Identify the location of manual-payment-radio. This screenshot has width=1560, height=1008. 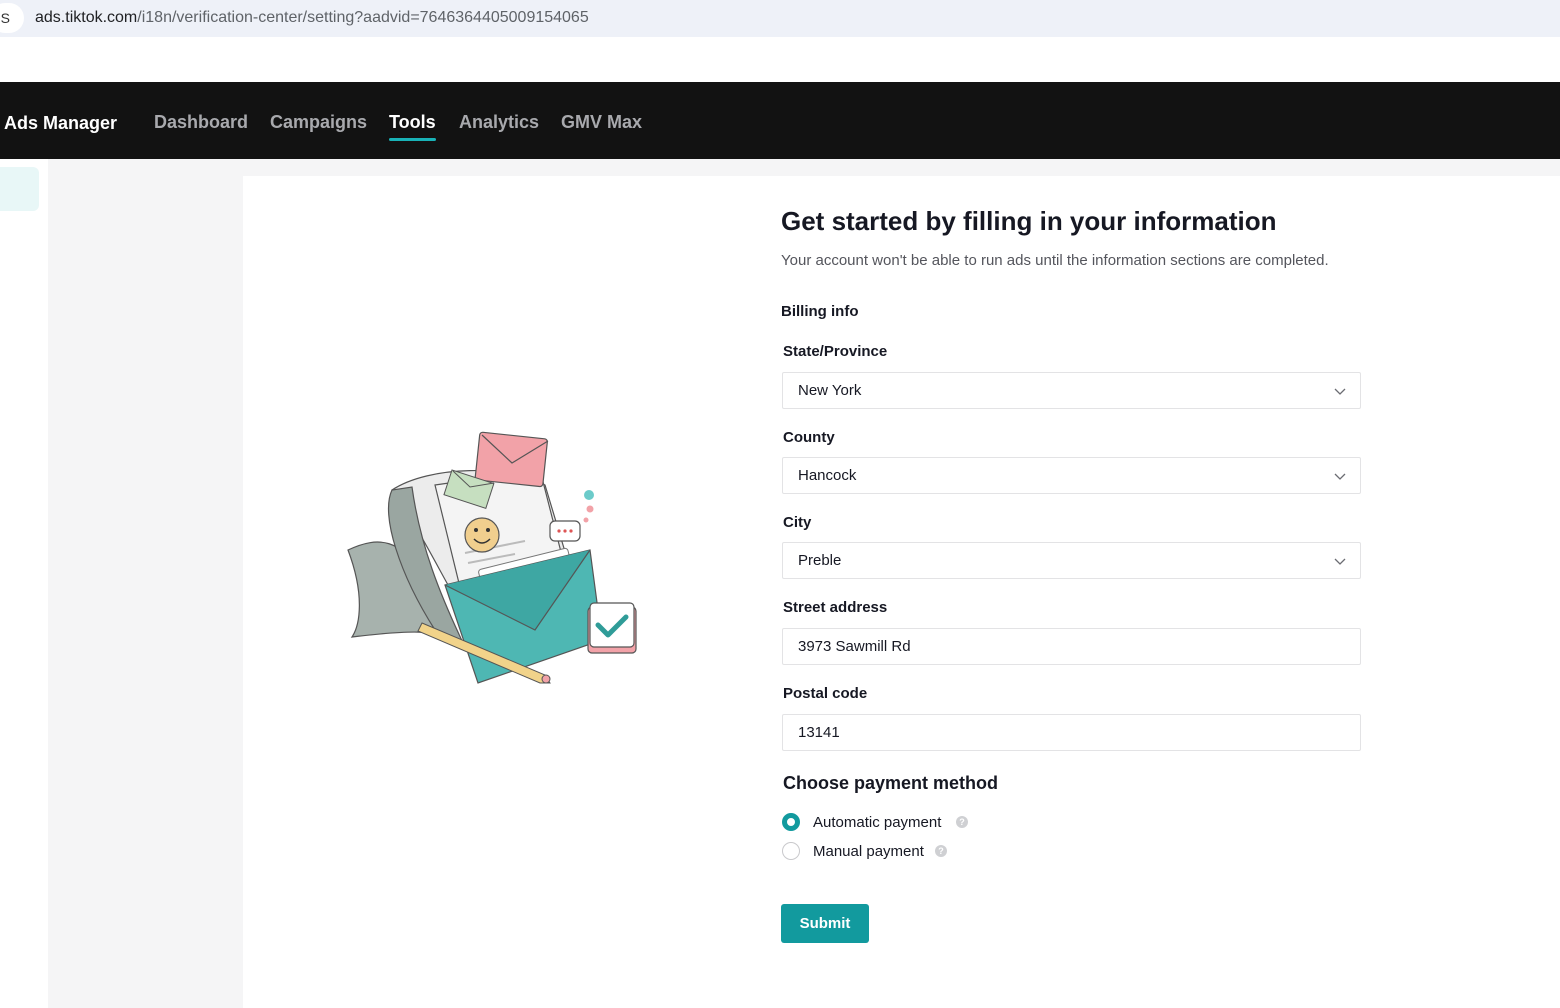
(791, 851).